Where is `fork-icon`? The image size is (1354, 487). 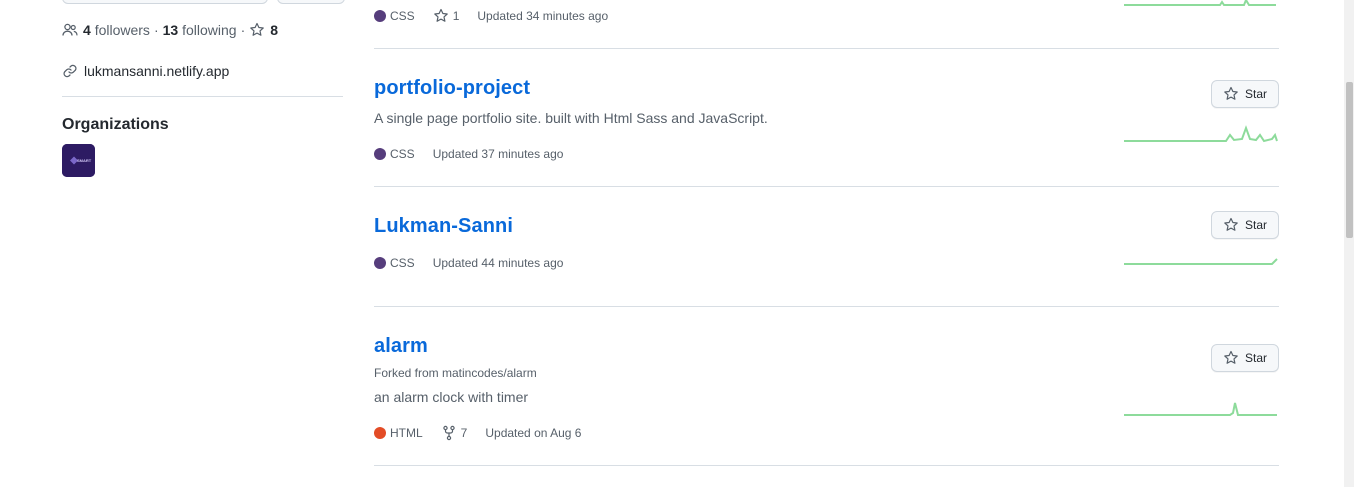 fork-icon is located at coordinates (449, 433).